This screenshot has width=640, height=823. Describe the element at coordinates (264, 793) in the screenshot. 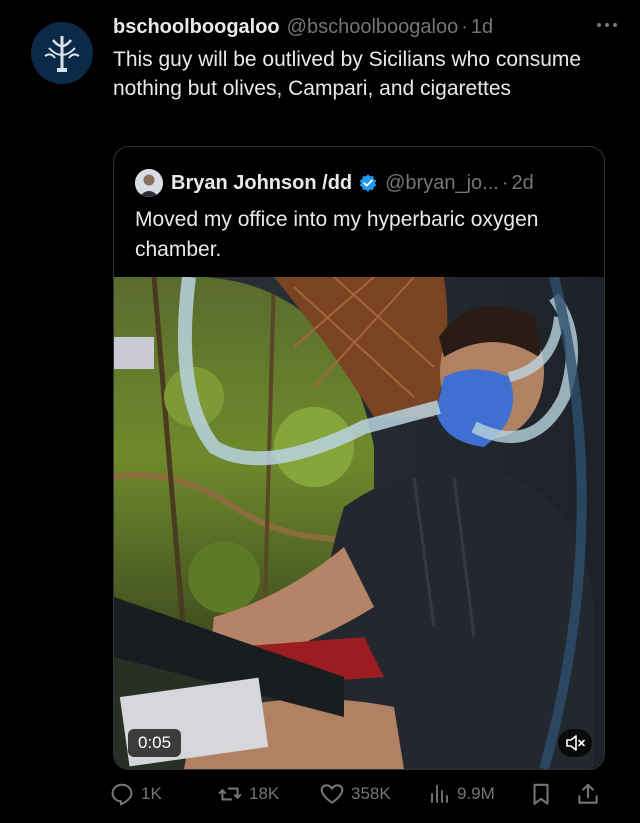

I see `repost-count: 18K` at that location.